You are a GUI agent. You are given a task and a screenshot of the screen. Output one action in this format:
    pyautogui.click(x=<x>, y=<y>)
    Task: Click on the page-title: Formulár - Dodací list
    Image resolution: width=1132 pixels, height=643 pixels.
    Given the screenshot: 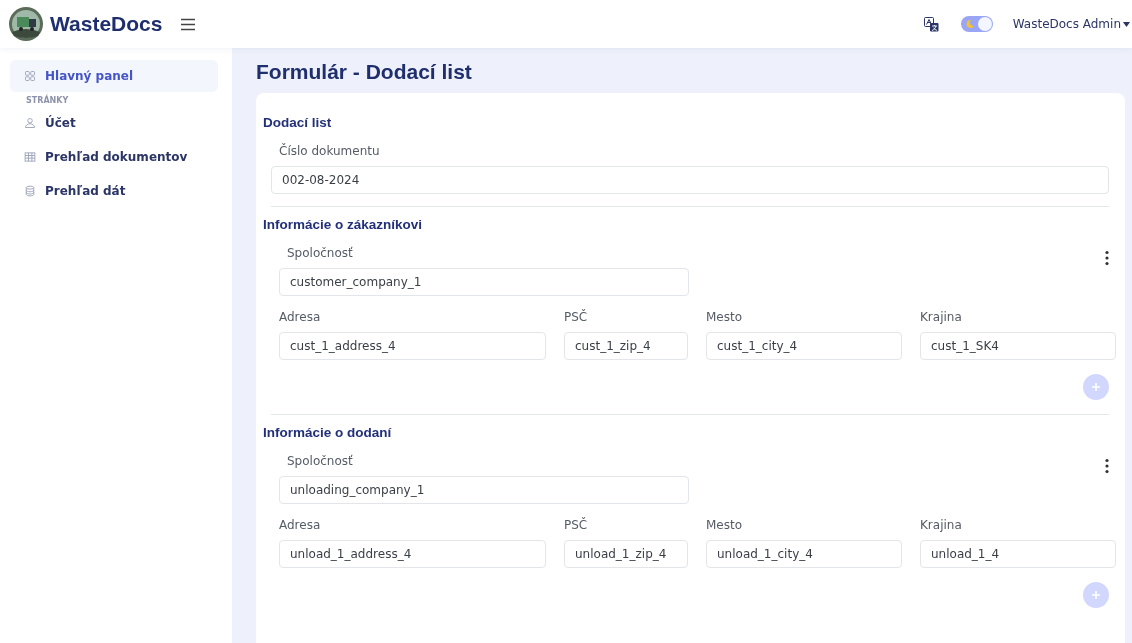 What is the action you would take?
    pyautogui.click(x=364, y=72)
    